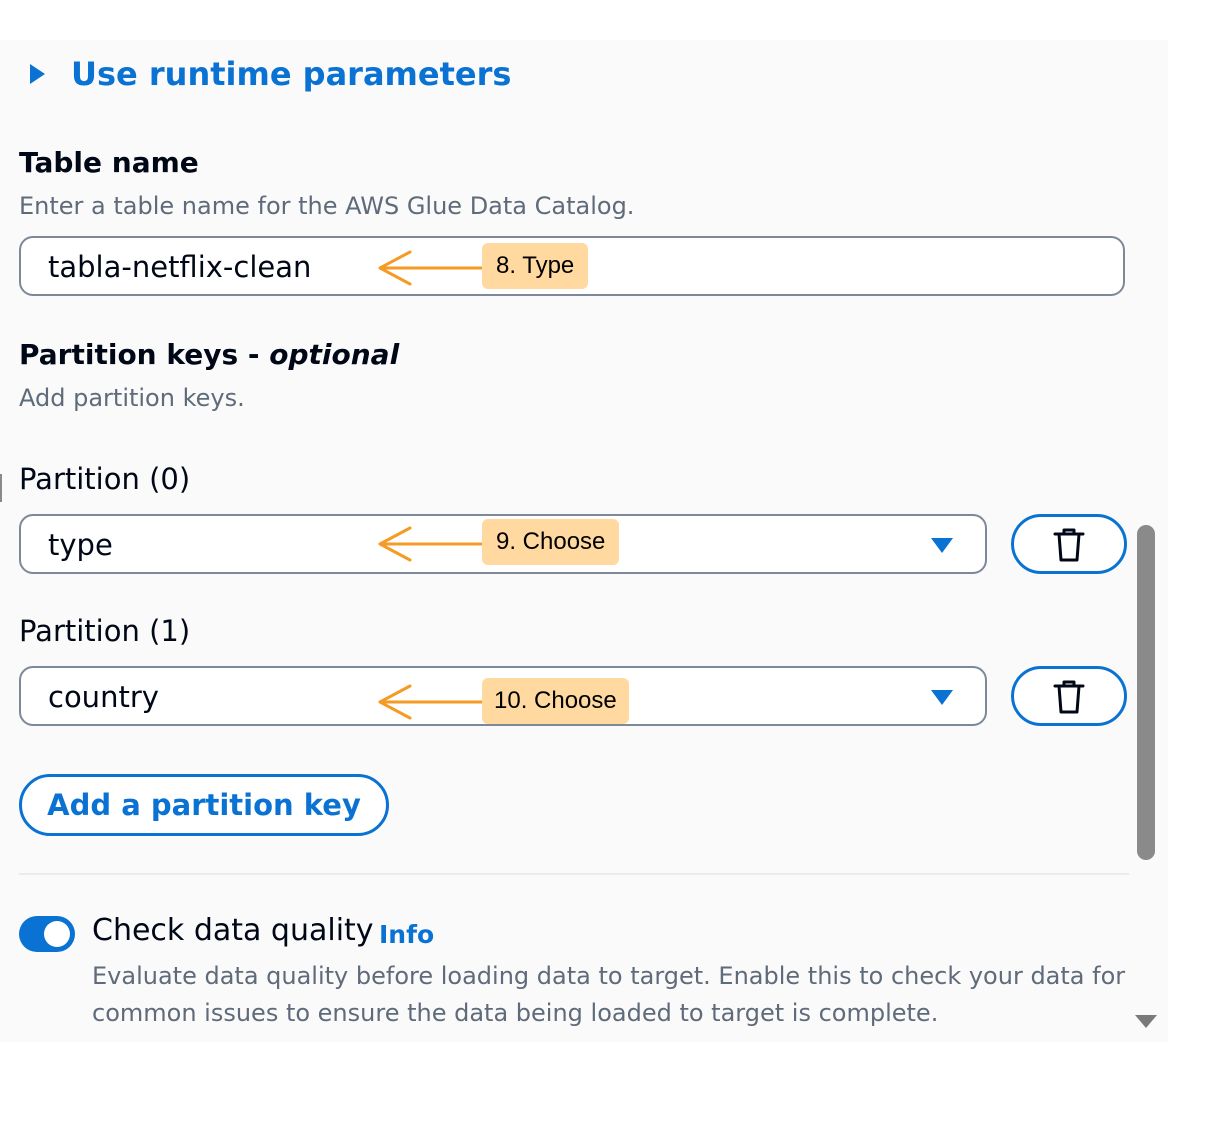 This screenshot has width=1206, height=1145. I want to click on data-quality-toggle, so click(47, 934).